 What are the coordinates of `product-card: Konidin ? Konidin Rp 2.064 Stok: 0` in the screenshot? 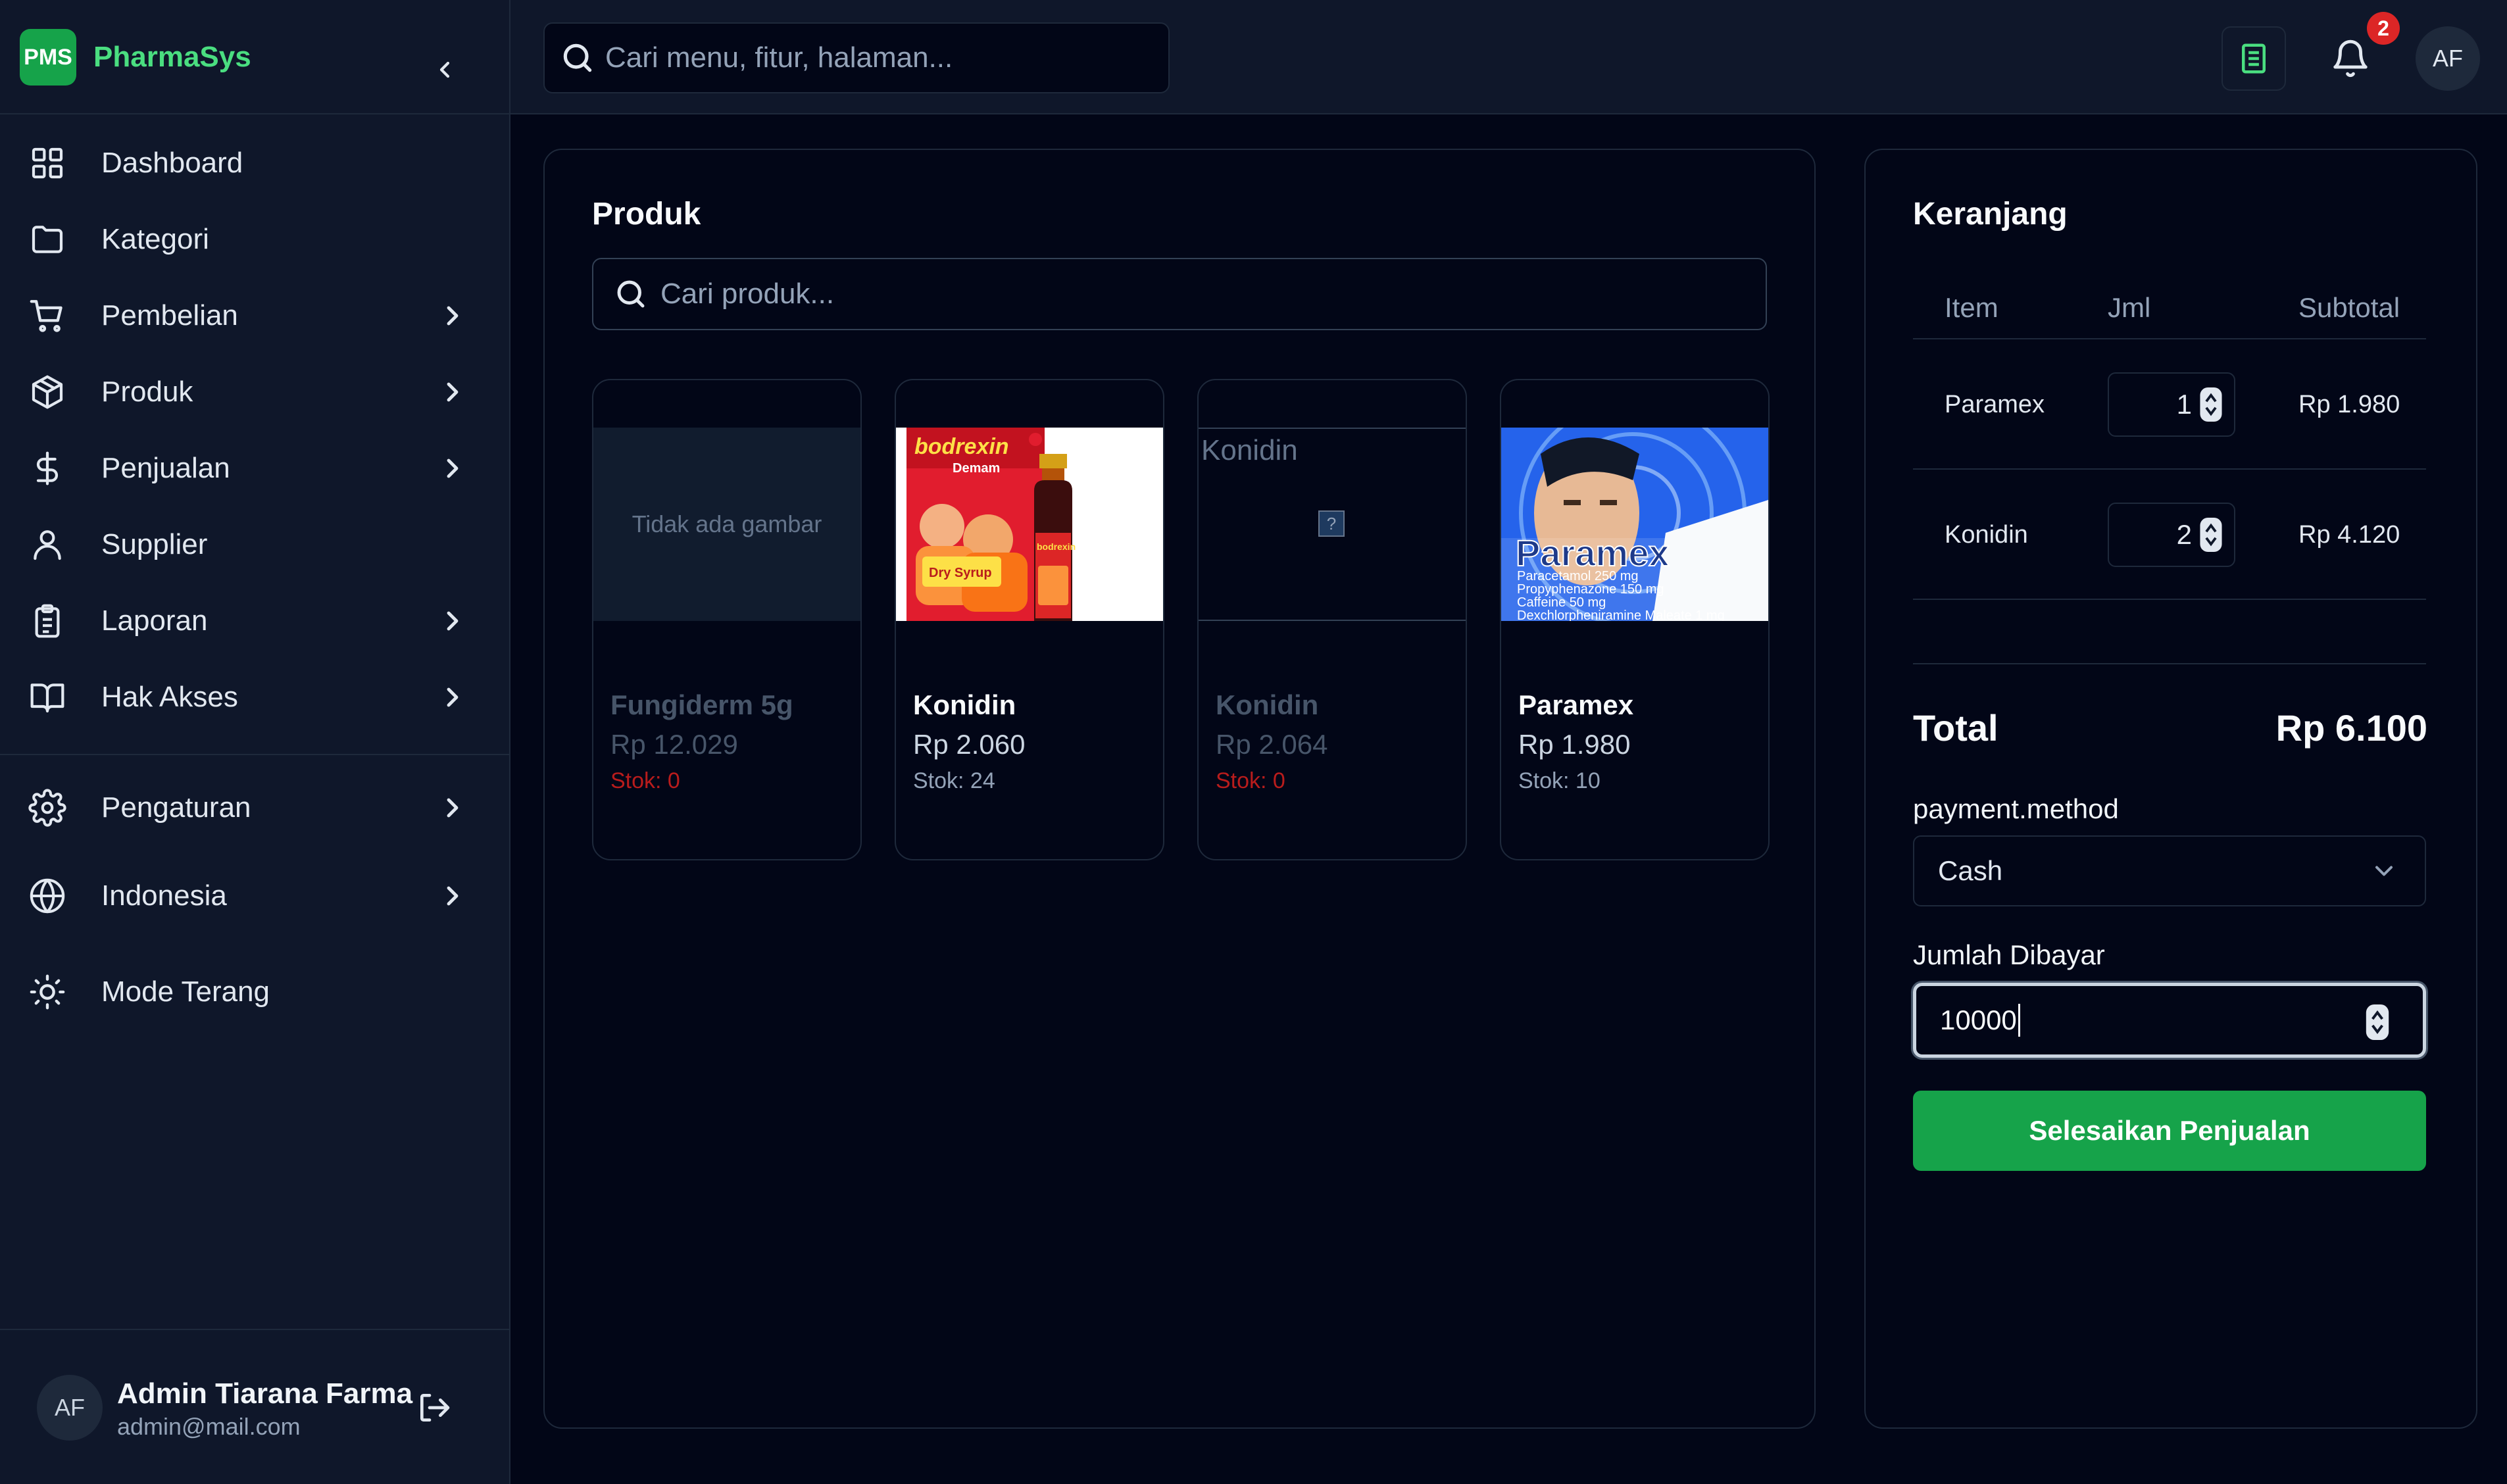 It's located at (1332, 619).